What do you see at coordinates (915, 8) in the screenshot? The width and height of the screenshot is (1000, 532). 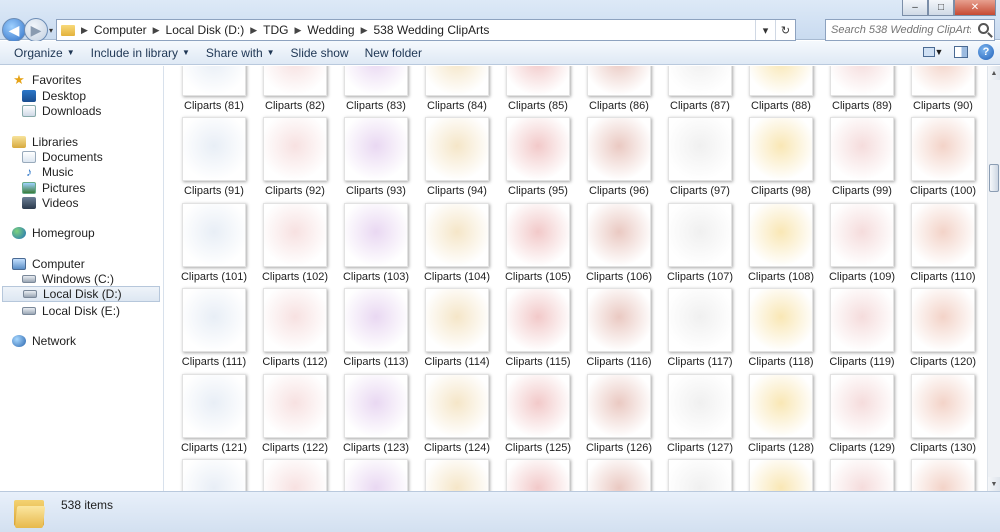 I see `minimize-button: –` at bounding box center [915, 8].